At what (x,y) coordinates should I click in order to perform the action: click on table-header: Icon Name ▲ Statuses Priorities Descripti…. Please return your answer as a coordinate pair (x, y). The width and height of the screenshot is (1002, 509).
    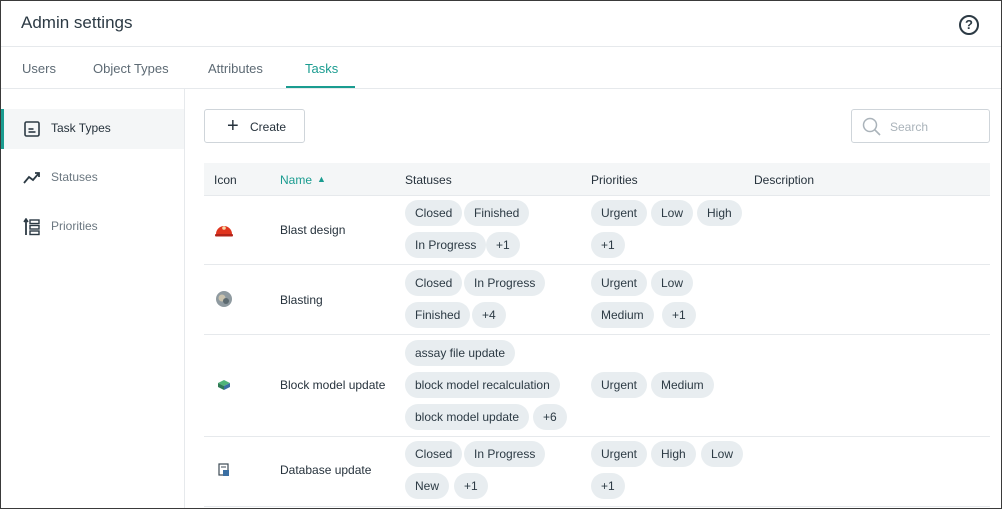
    Looking at the image, I should click on (597, 179).